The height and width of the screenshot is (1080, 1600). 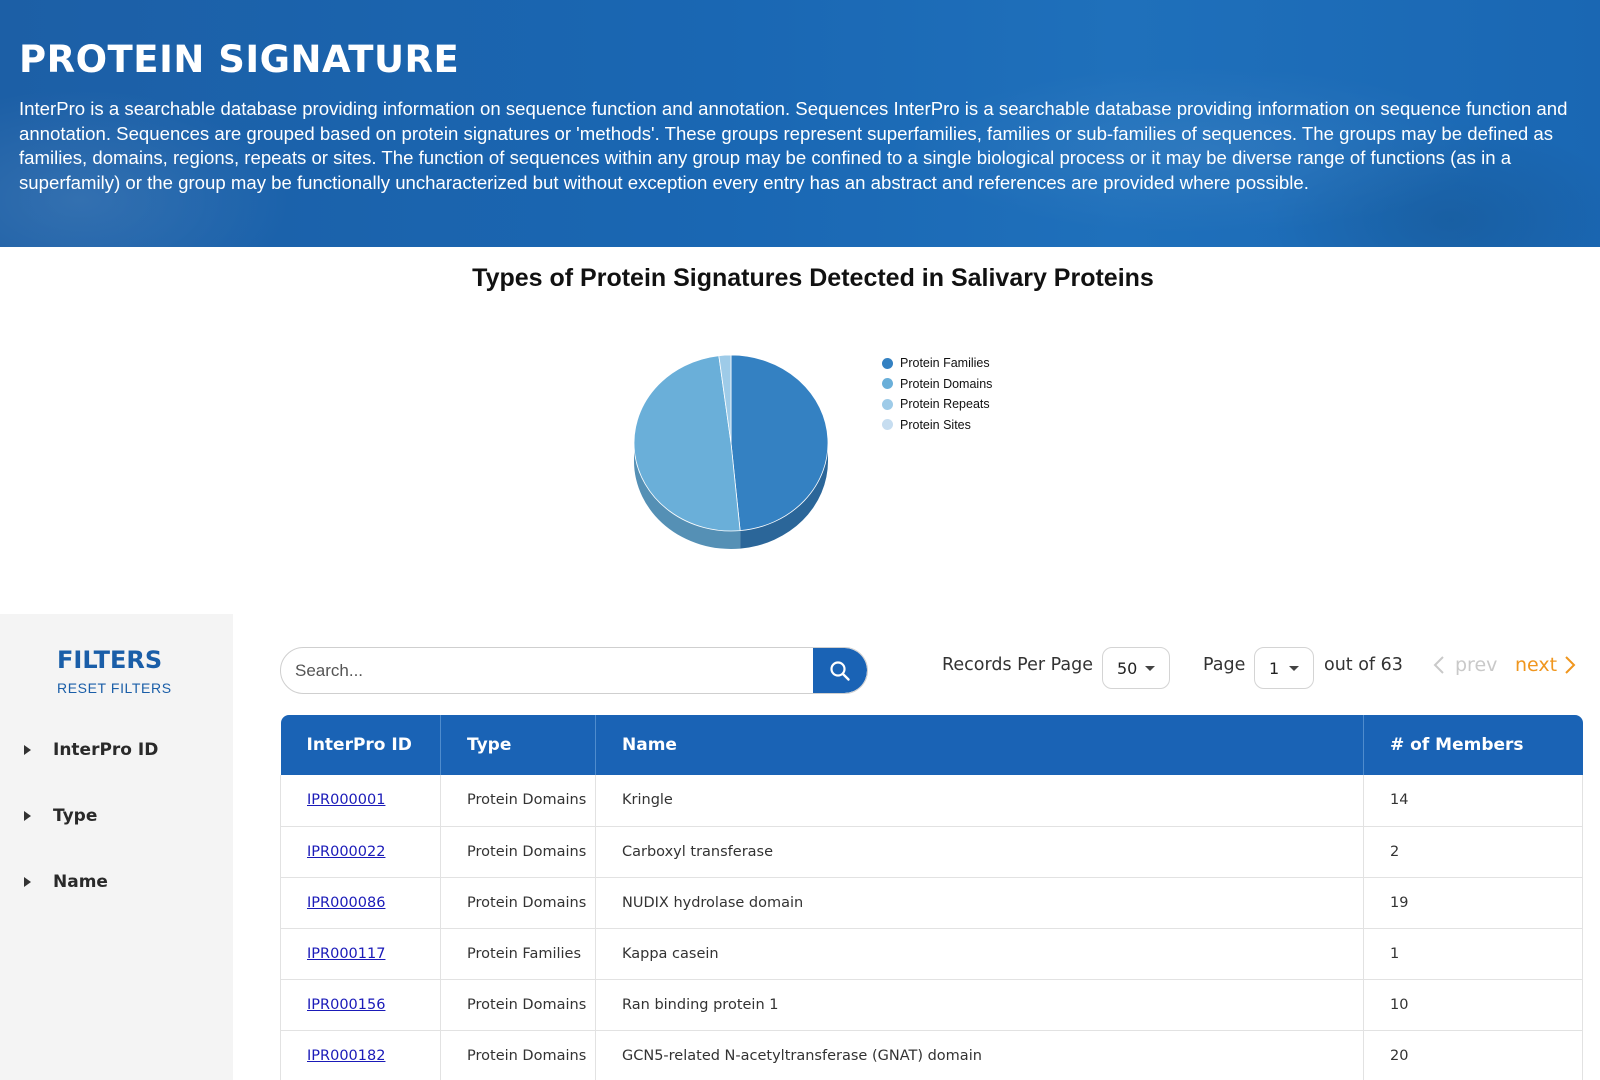 I want to click on table-row: IPR000001 Protein Domains Kringle 14, so click(x=931, y=801).